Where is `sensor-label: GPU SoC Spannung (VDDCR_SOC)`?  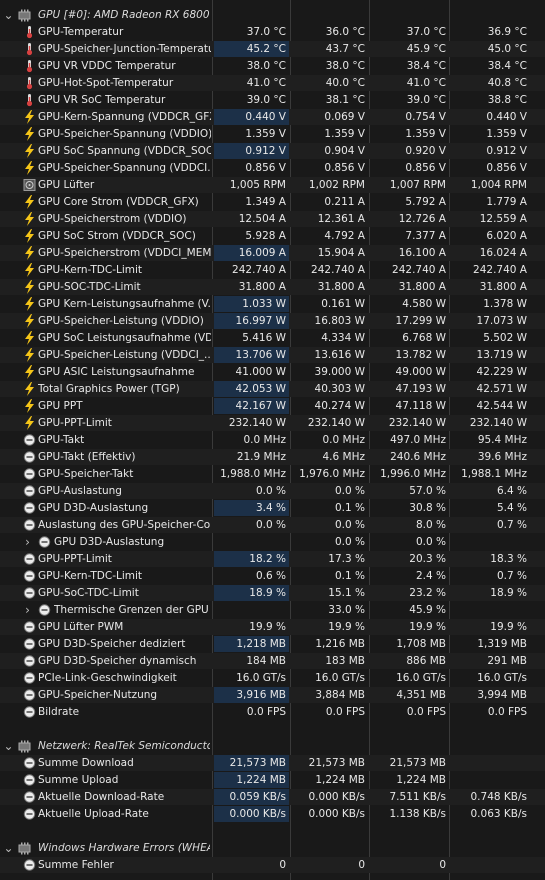 sensor-label: GPU SoC Spannung (VDDCR_SOC) is located at coordinates (124, 151).